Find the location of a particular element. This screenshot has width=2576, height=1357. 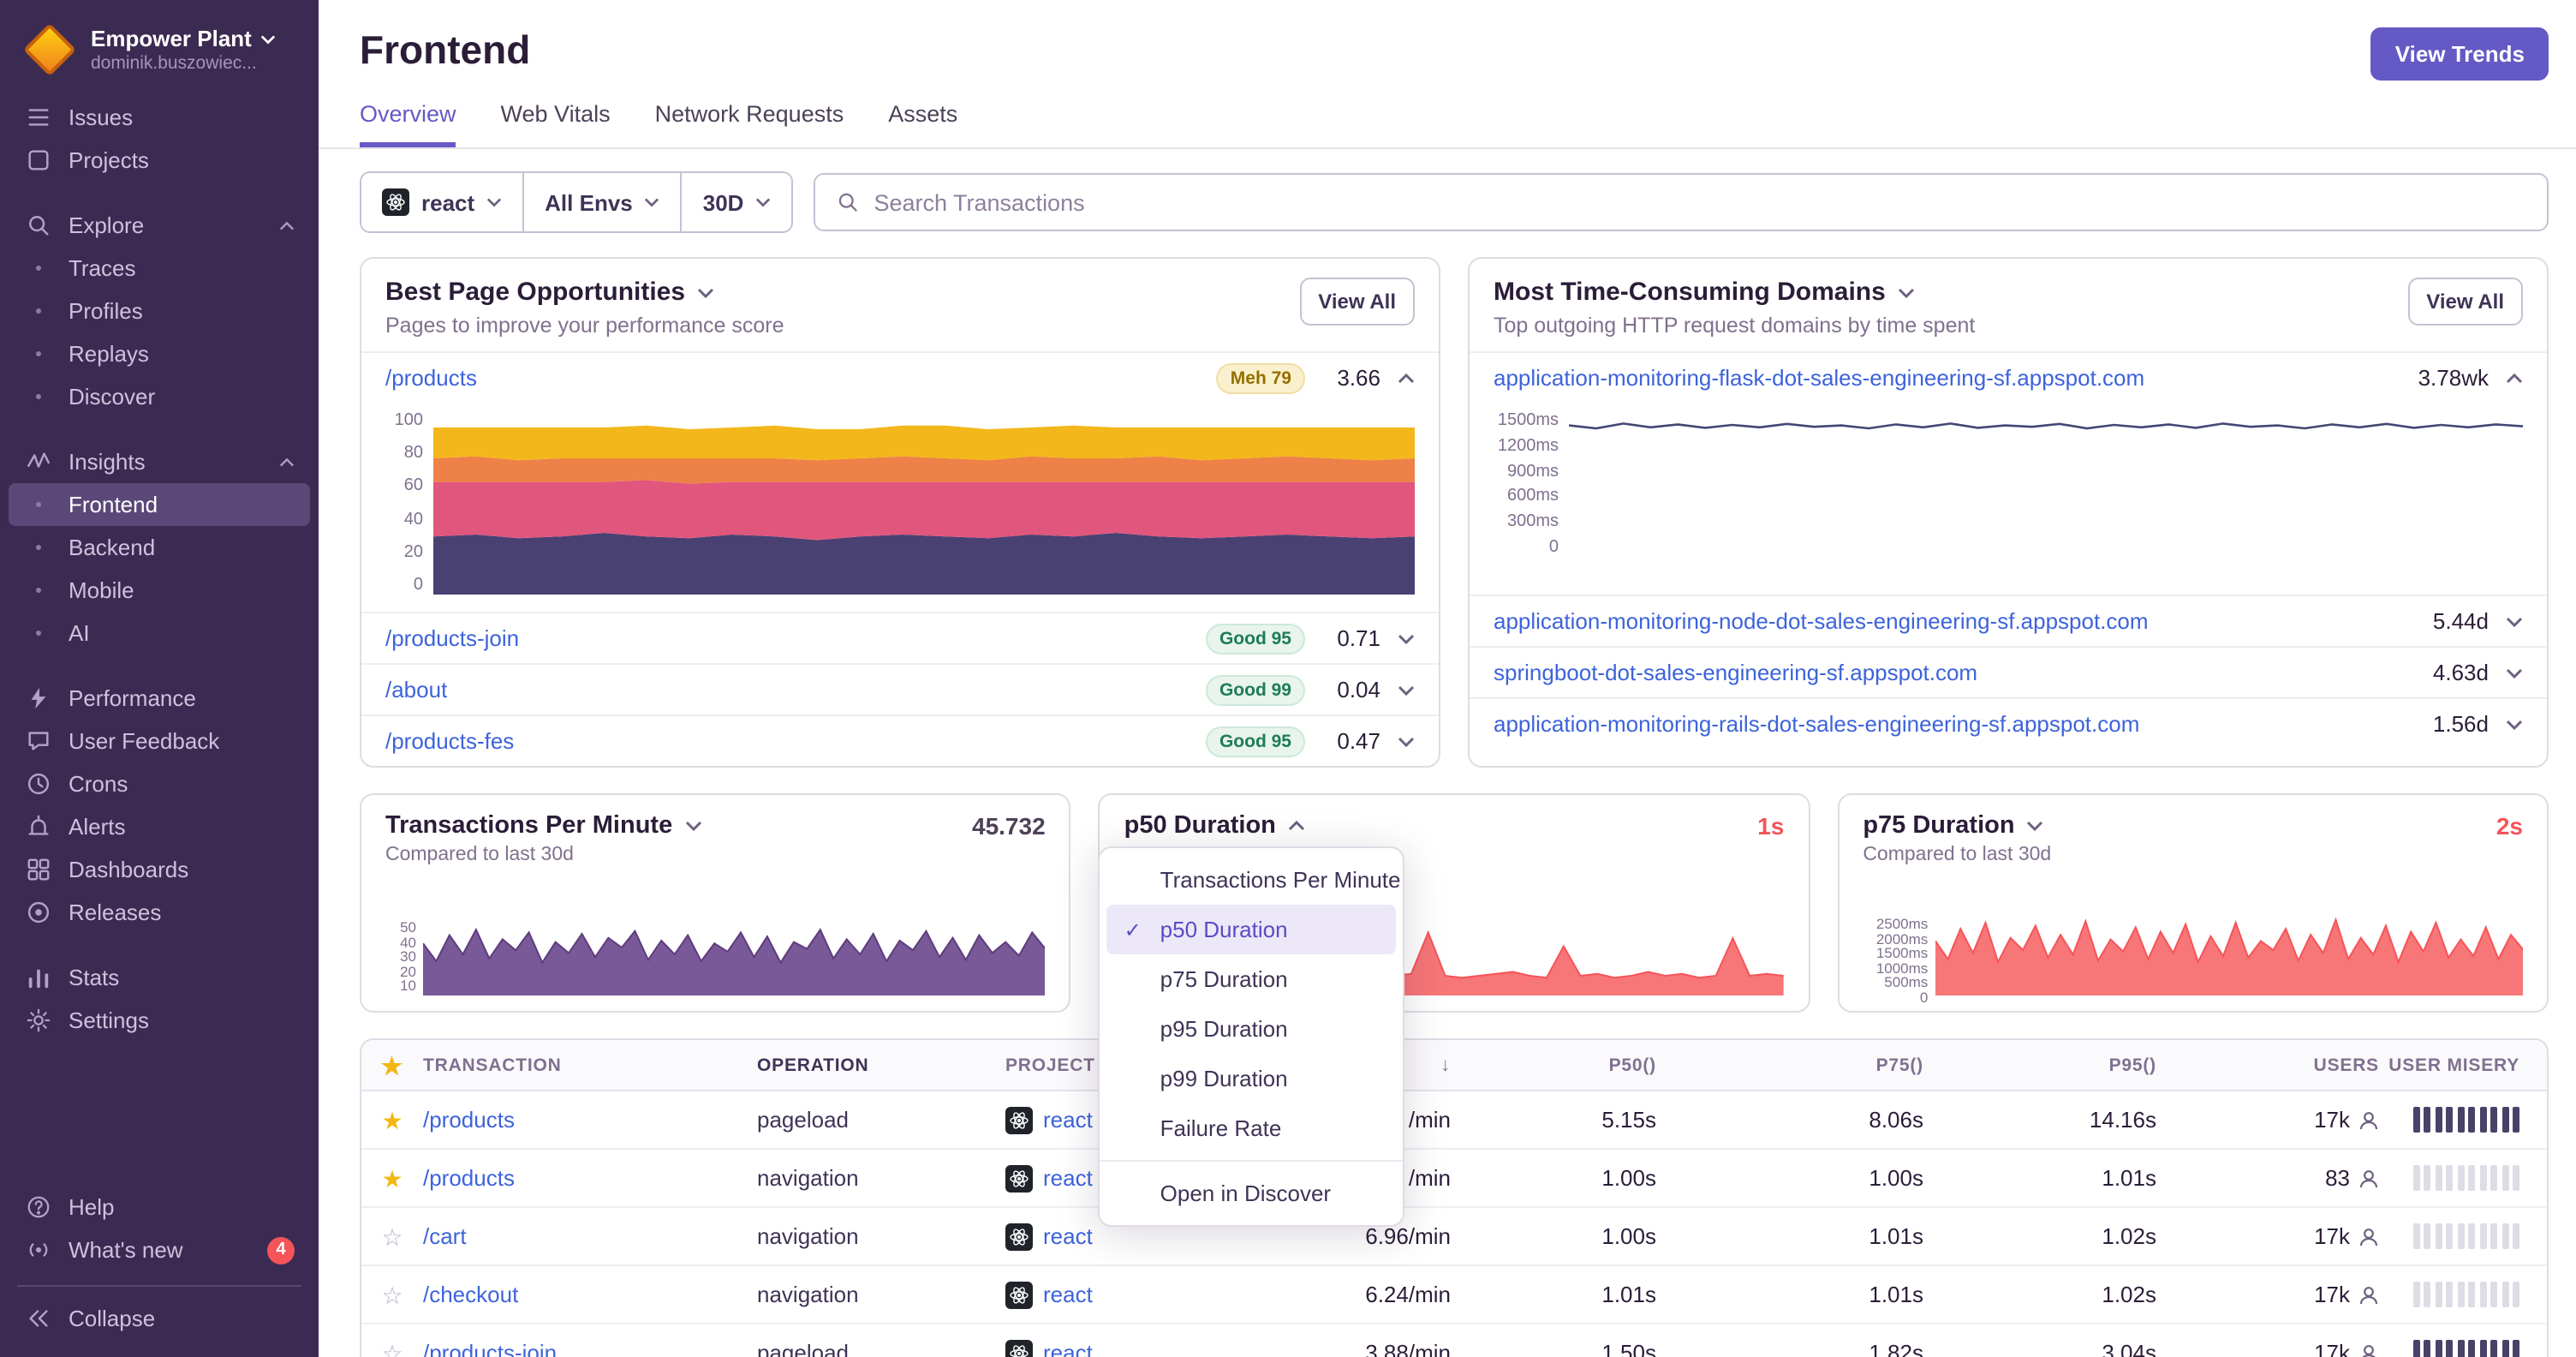

p50-metric-selector: p50 Duration is located at coordinates (1214, 826).